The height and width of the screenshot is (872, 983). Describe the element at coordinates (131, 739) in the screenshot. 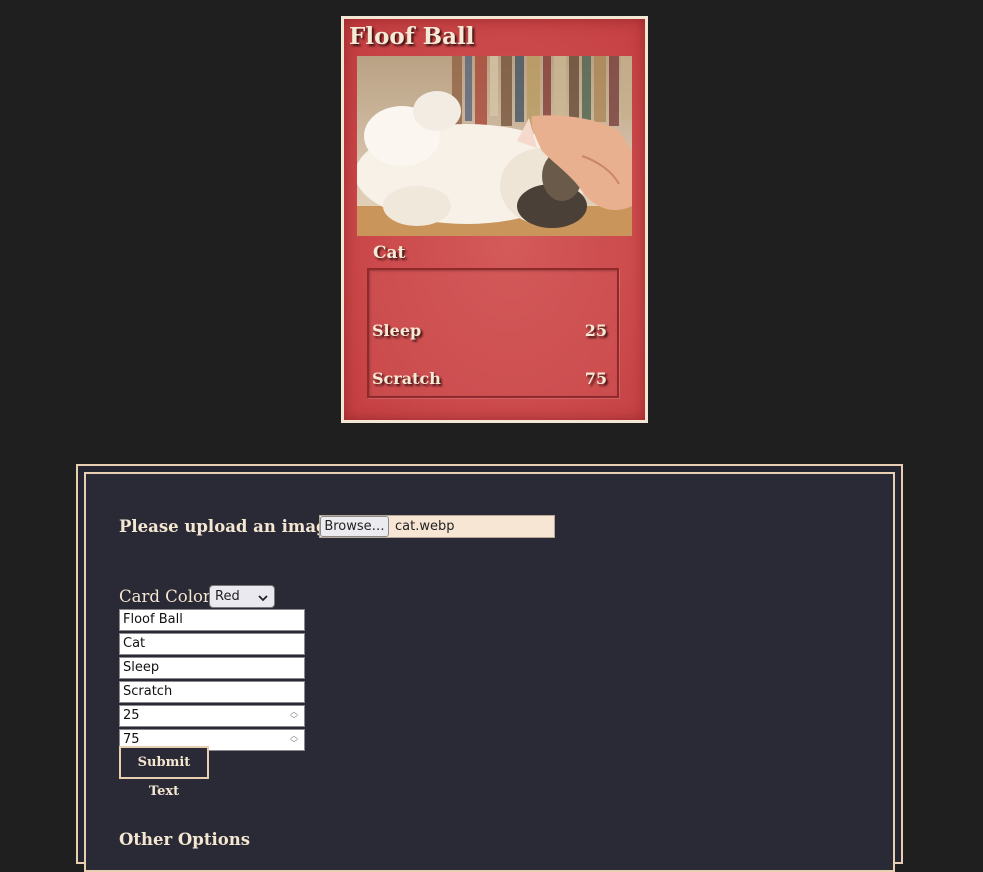

I see `stat2-value-text: 75` at that location.